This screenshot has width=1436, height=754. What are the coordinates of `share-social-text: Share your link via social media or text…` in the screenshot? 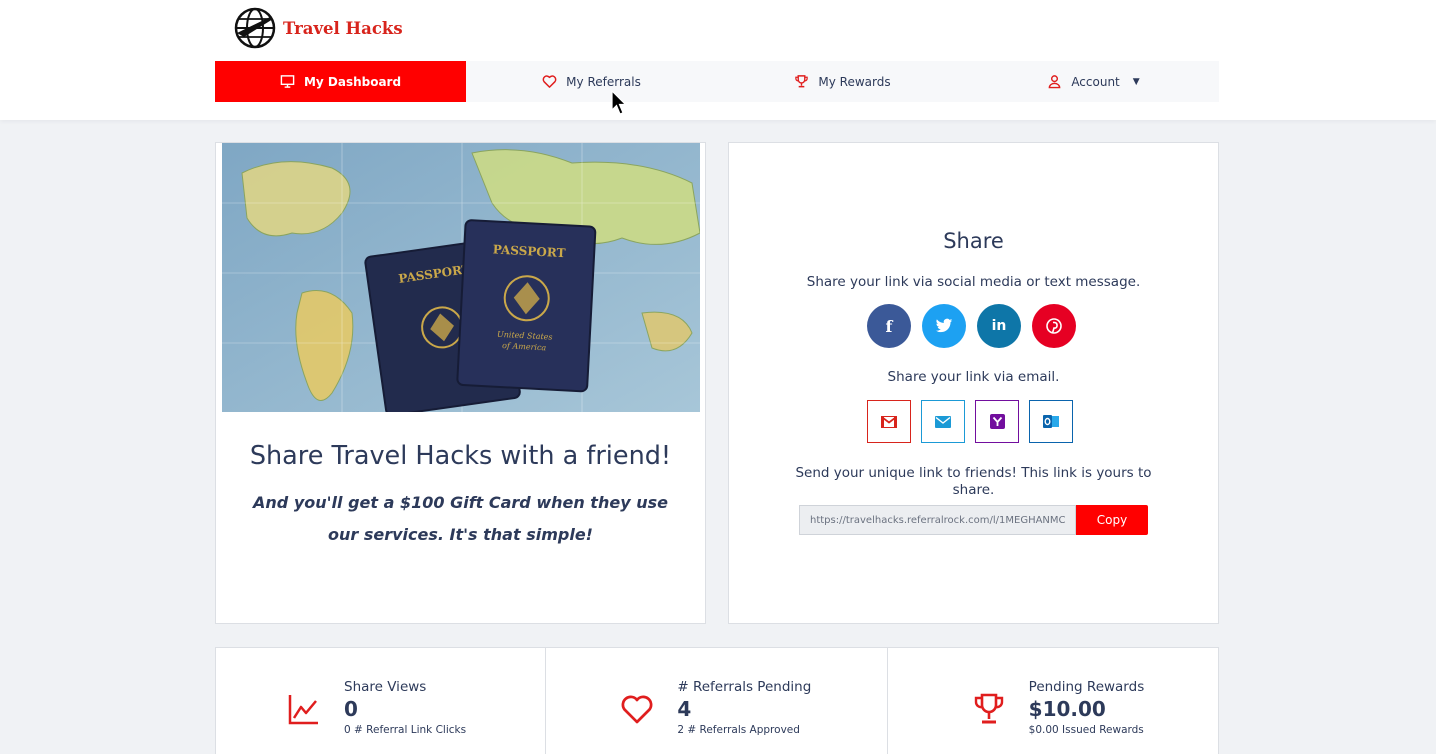 It's located at (973, 282).